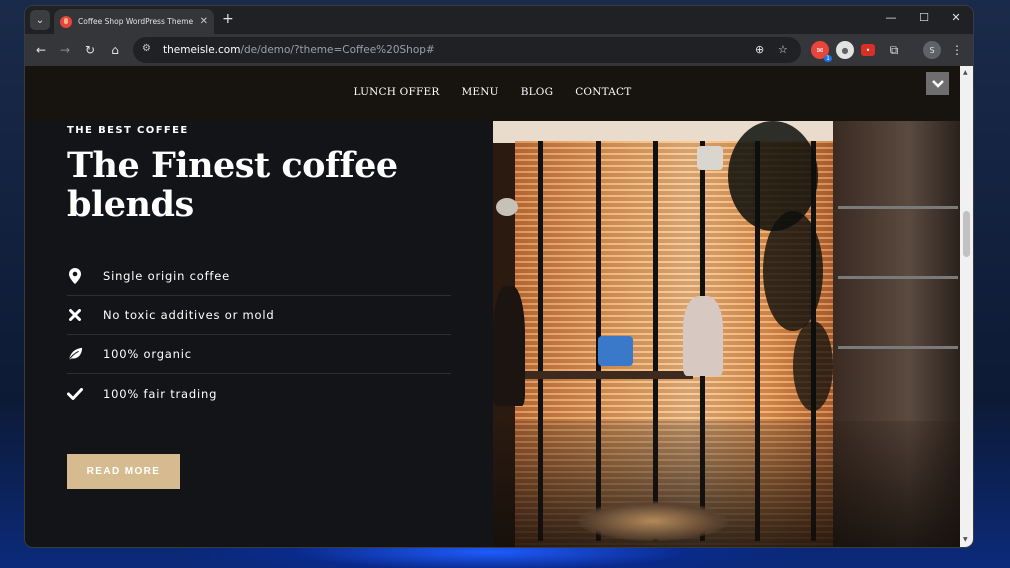  I want to click on minimize-icon: —, so click(891, 17).